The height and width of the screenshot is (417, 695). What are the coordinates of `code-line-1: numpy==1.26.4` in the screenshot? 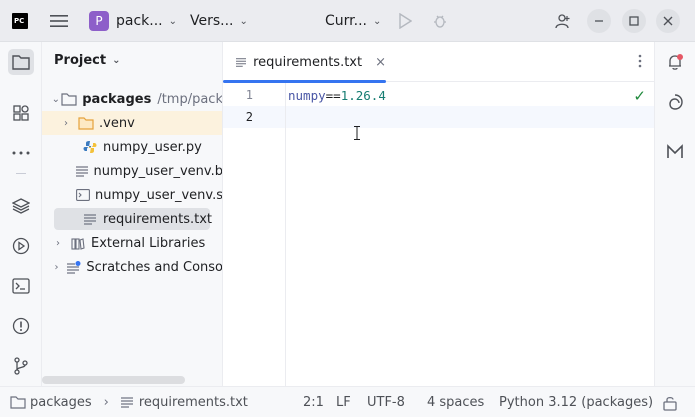 It's located at (337, 95).